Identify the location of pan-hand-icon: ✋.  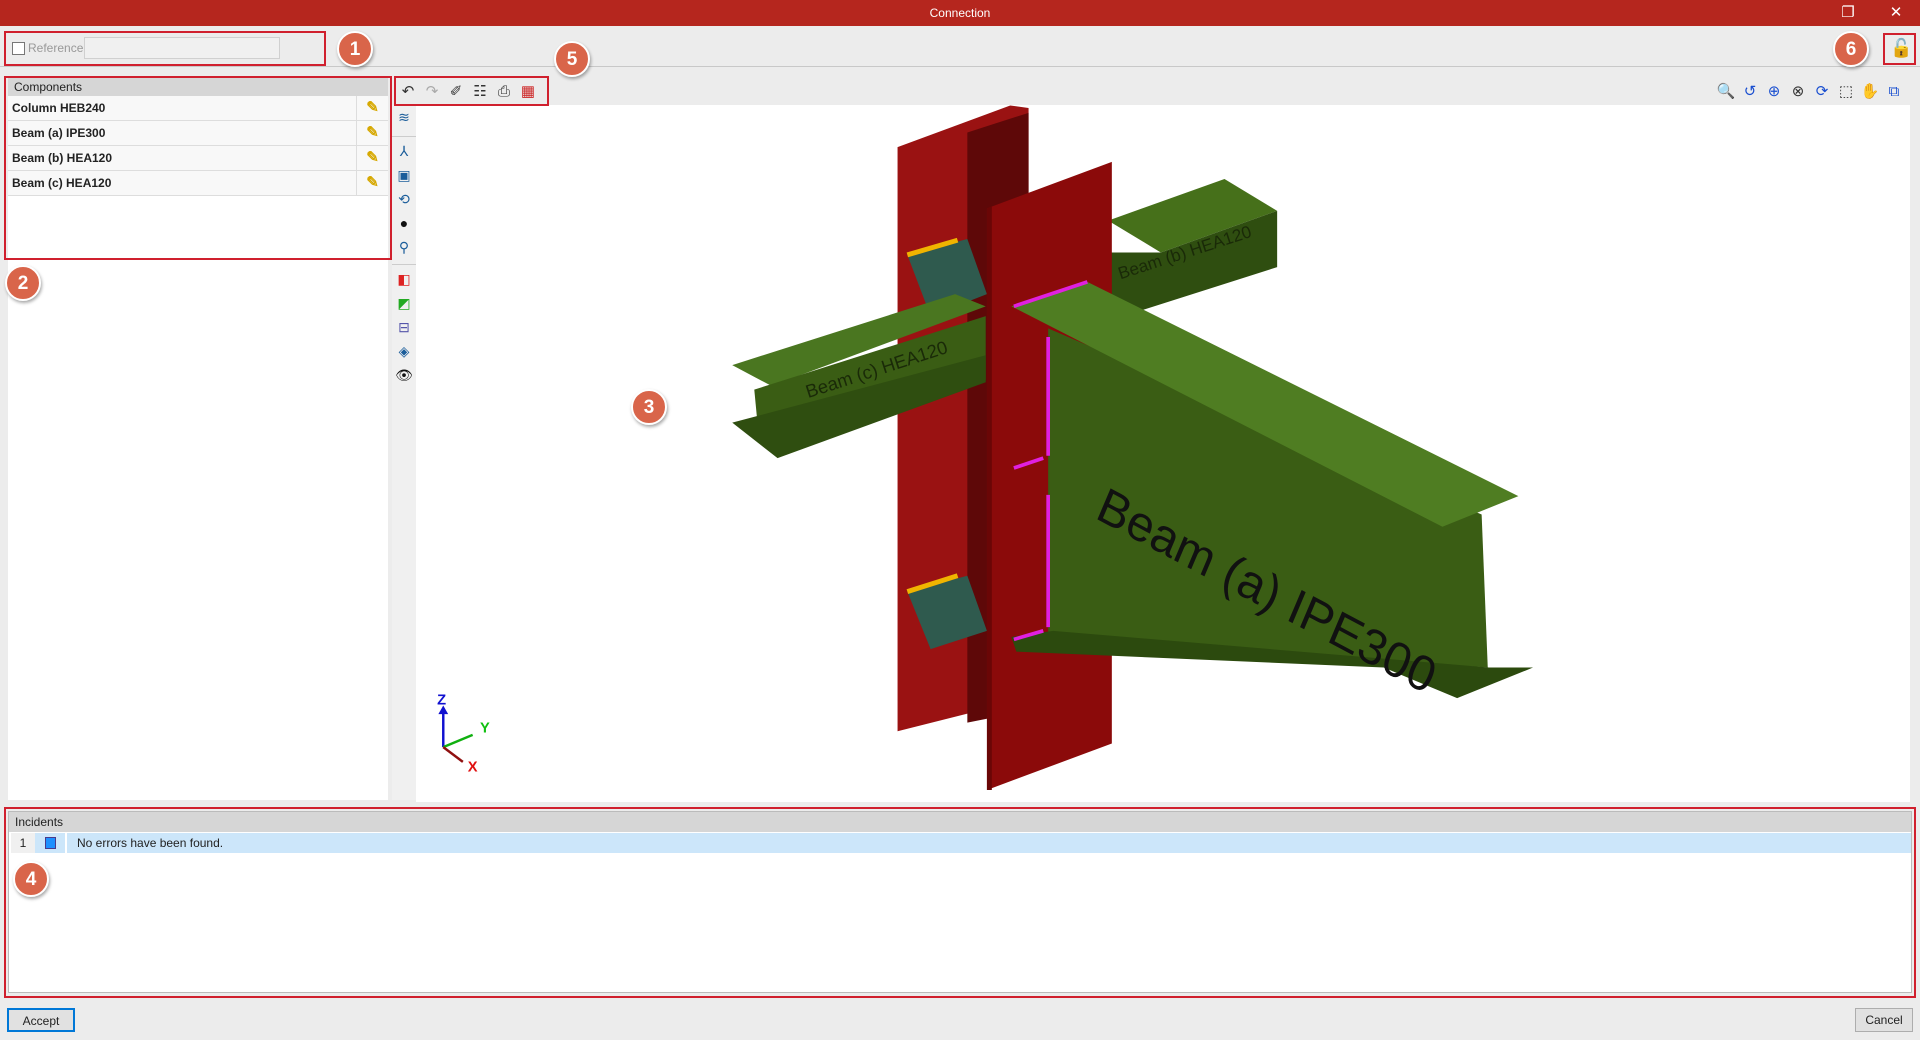
(1870, 92).